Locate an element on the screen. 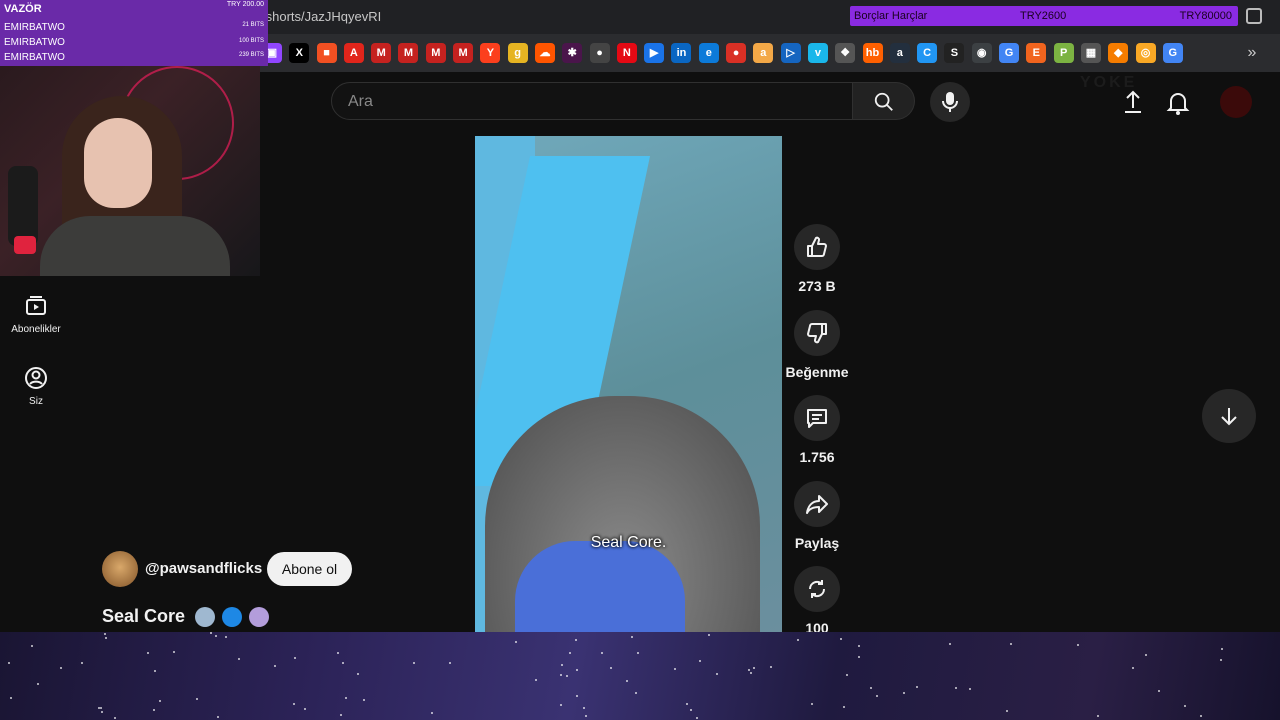  upload-button is located at coordinates (1133, 102).